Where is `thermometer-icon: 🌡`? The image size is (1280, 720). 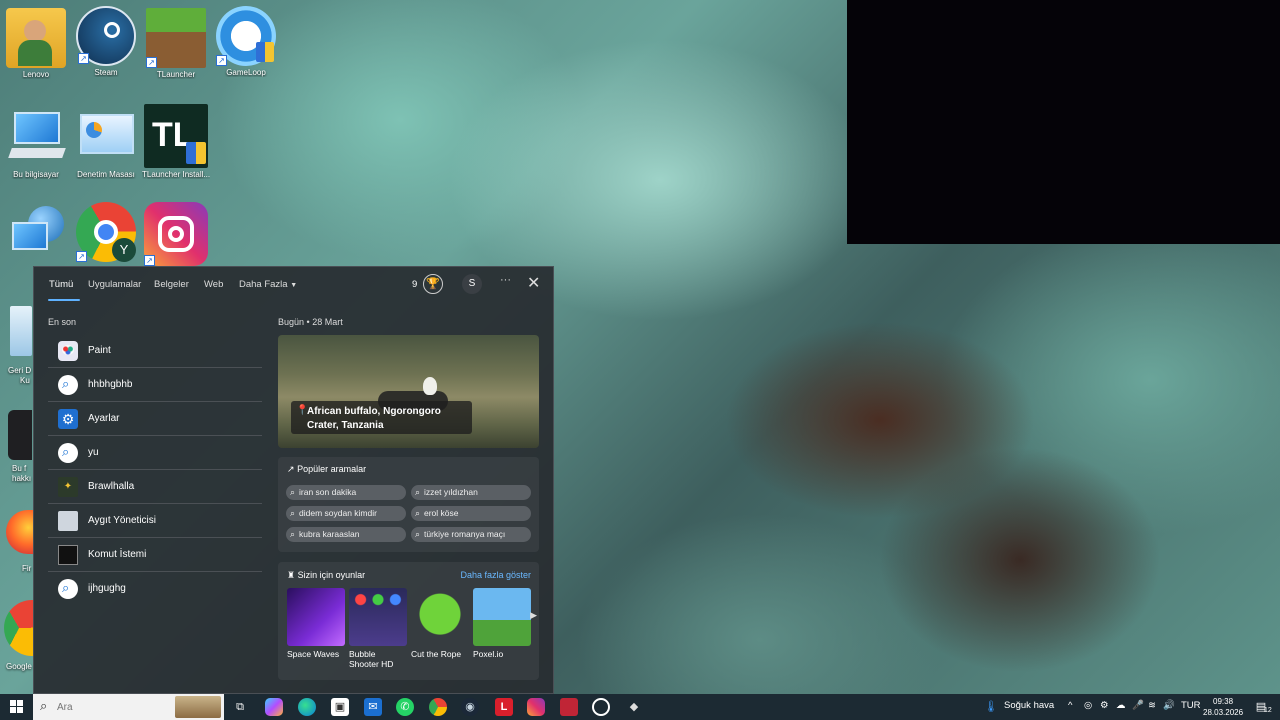
thermometer-icon: 🌡 is located at coordinates (991, 707).